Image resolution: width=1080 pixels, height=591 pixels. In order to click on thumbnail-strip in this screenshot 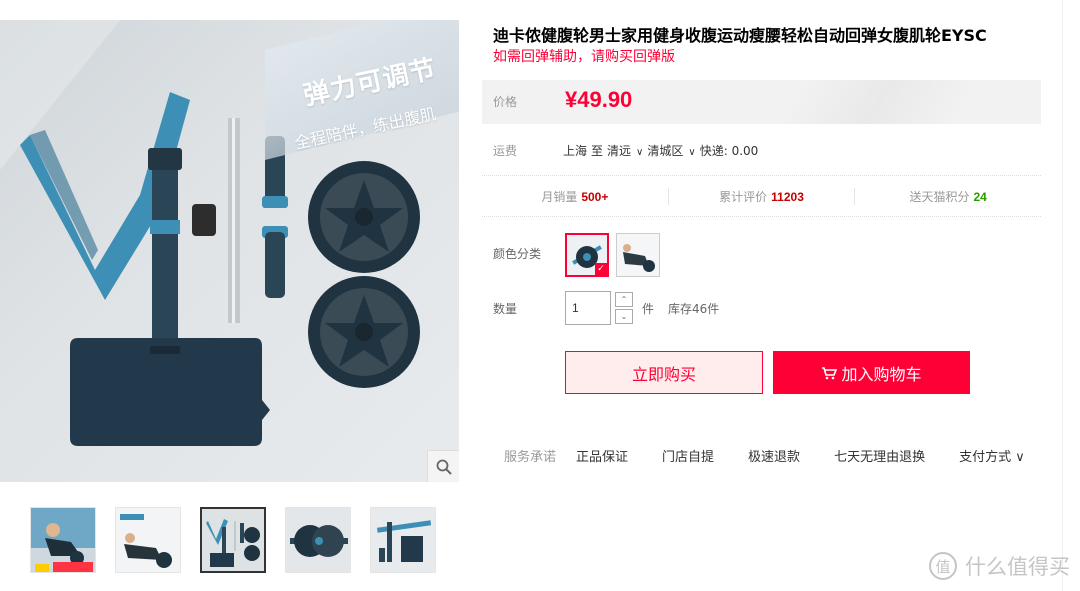, I will do `click(233, 540)`.